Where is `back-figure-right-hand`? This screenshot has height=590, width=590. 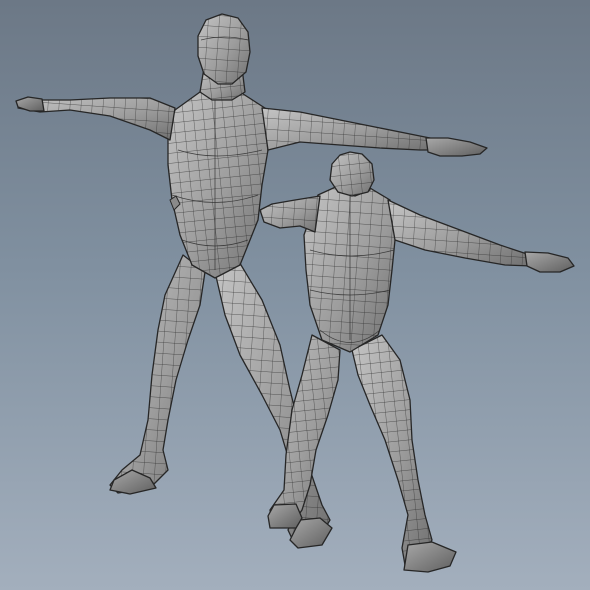 back-figure-right-hand is located at coordinates (549, 262).